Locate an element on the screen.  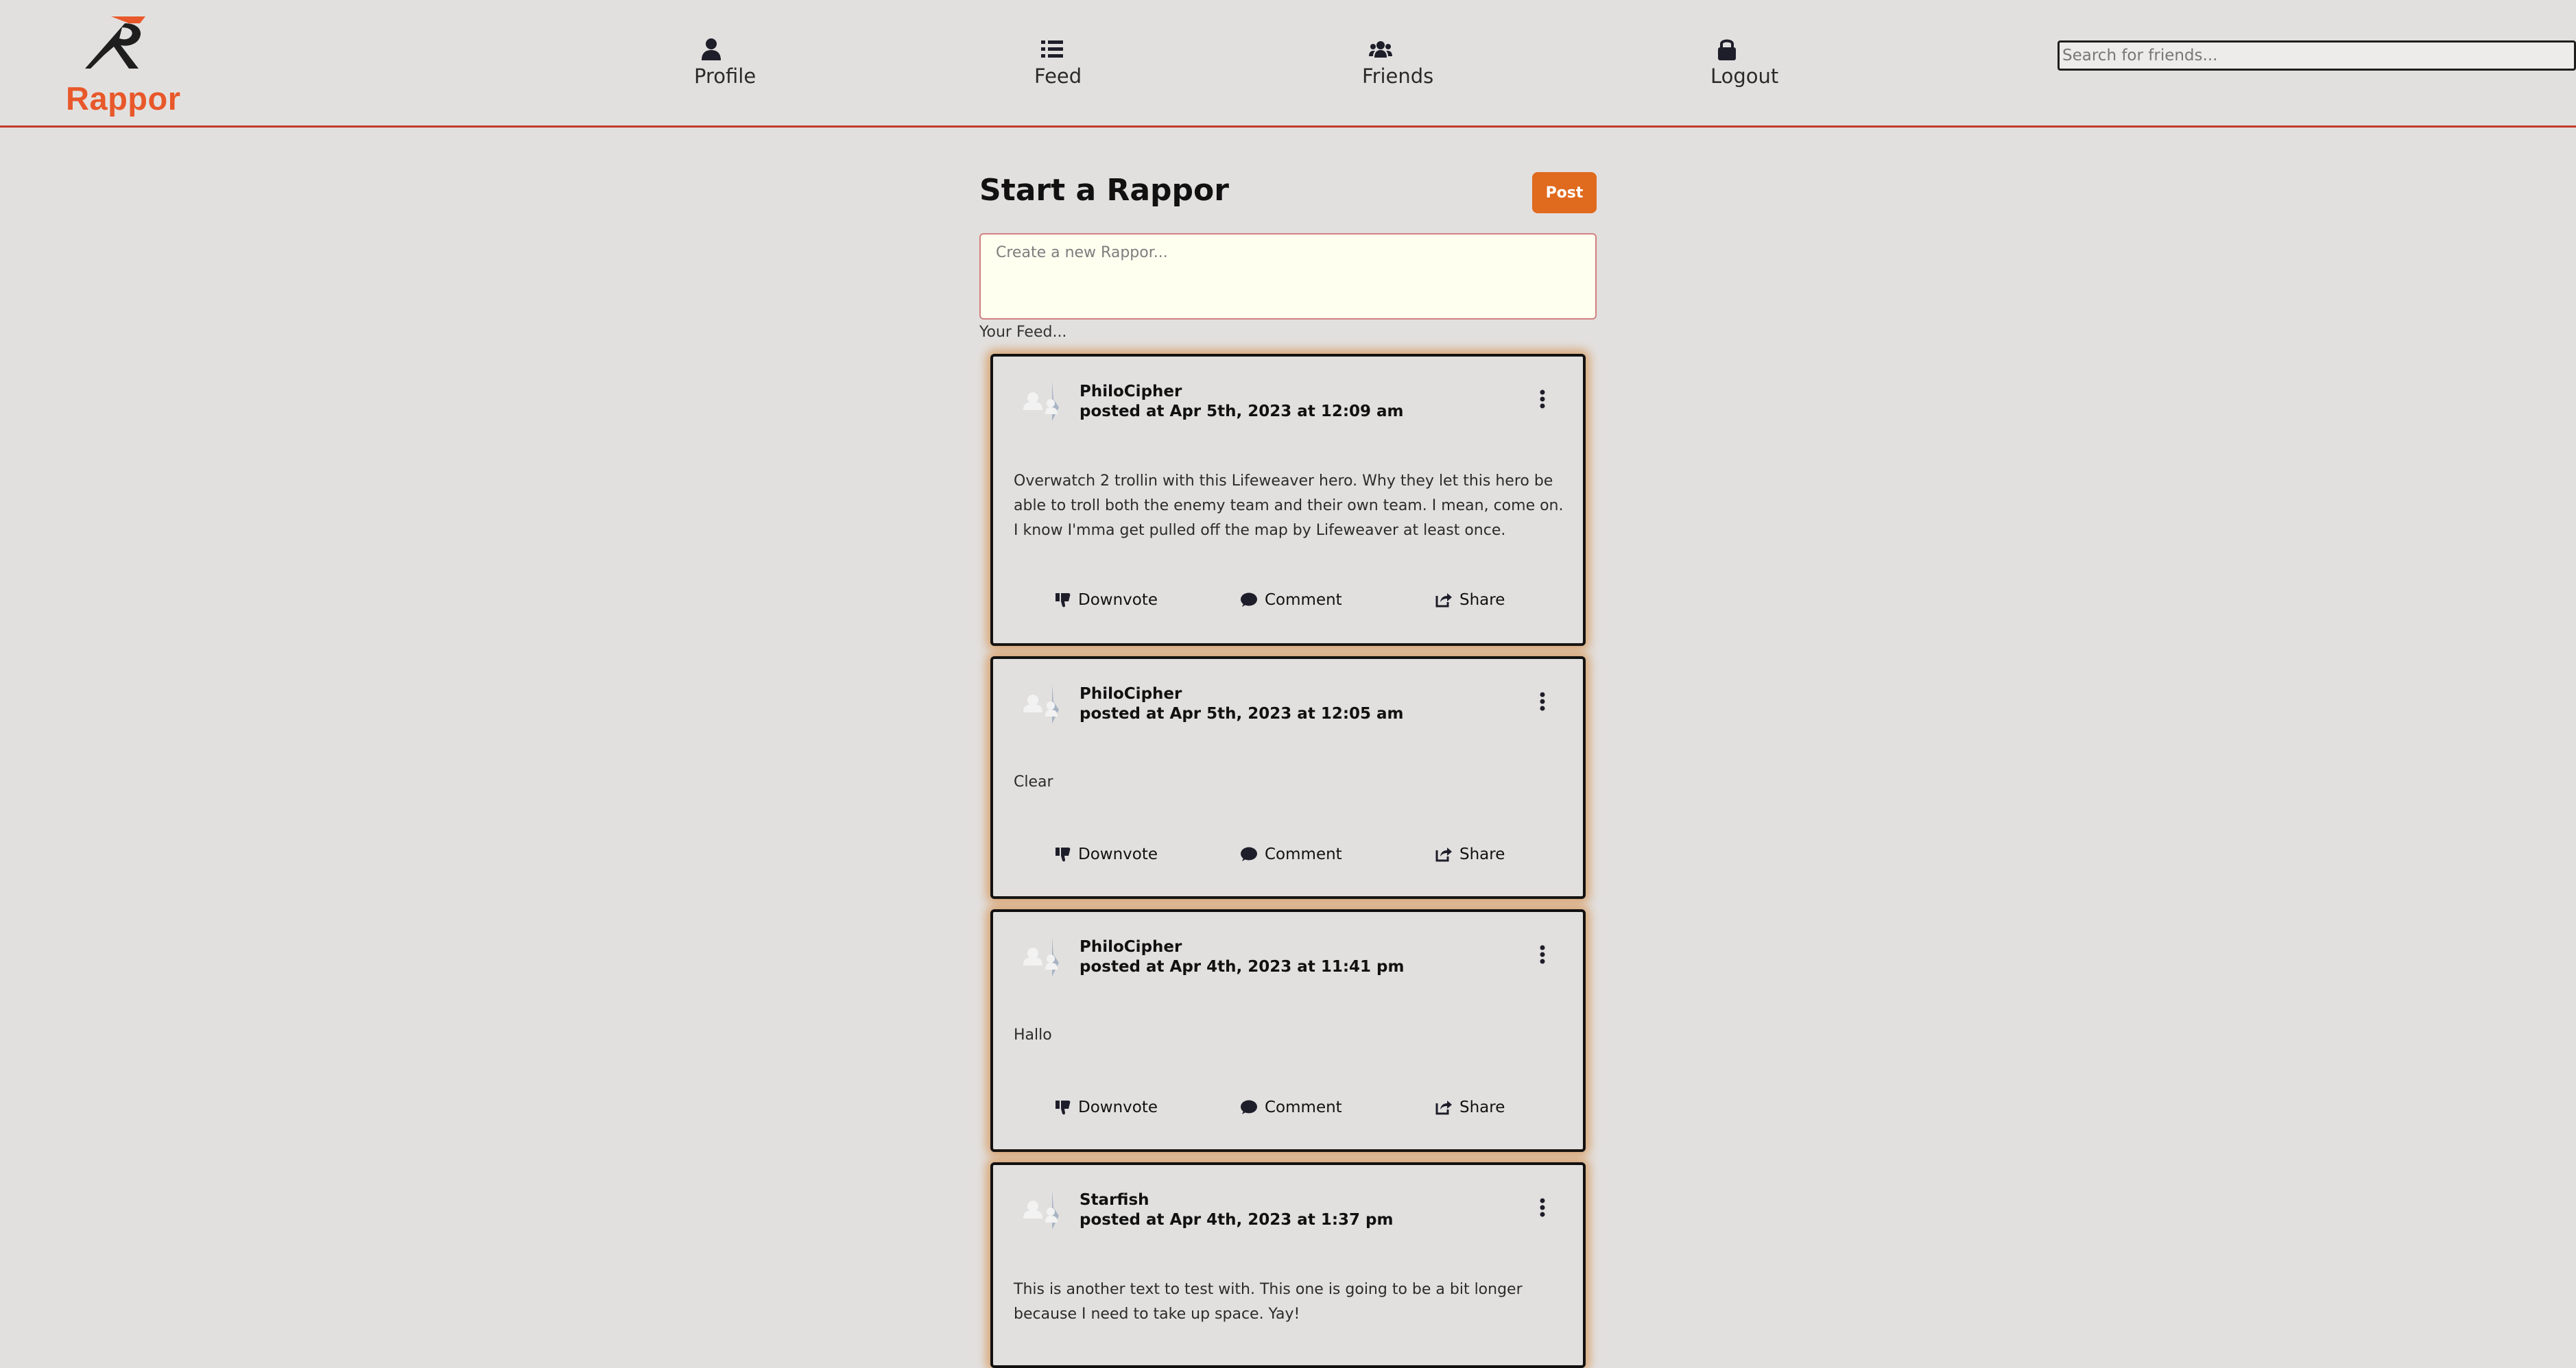
nav-logout-label: Logout is located at coordinates (1744, 76).